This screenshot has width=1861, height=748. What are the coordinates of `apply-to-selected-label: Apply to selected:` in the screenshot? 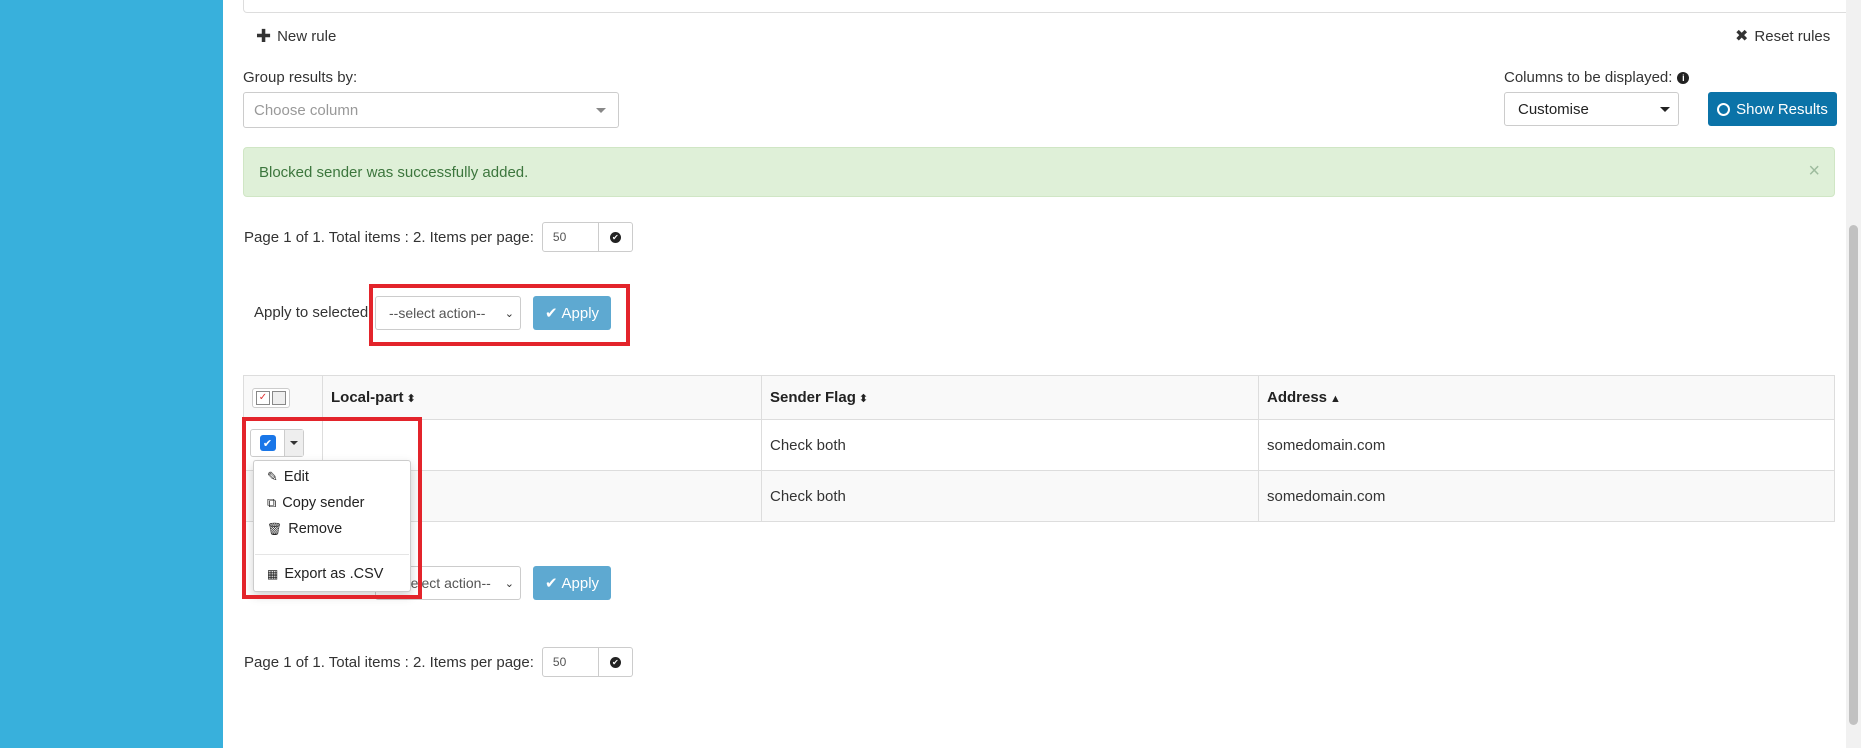 It's located at (313, 312).